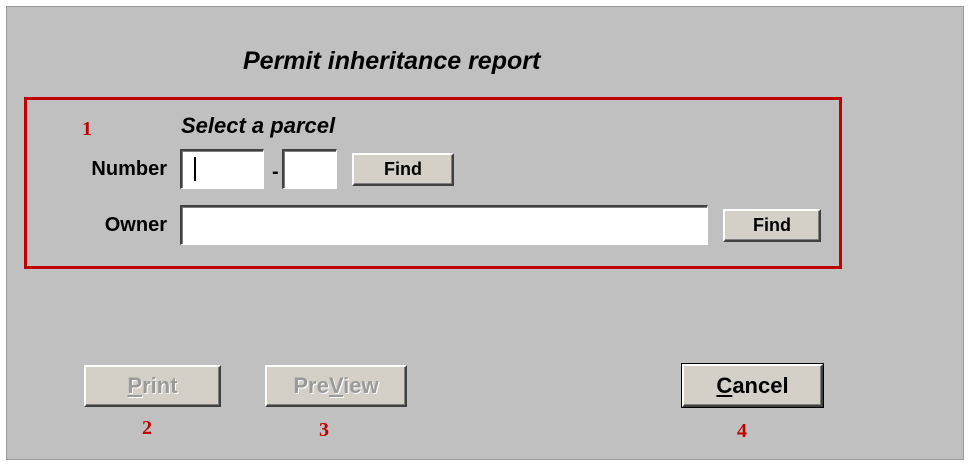 This screenshot has height=466, width=971. What do you see at coordinates (392, 61) in the screenshot?
I see `dialog-title: Permit inheritance report` at bounding box center [392, 61].